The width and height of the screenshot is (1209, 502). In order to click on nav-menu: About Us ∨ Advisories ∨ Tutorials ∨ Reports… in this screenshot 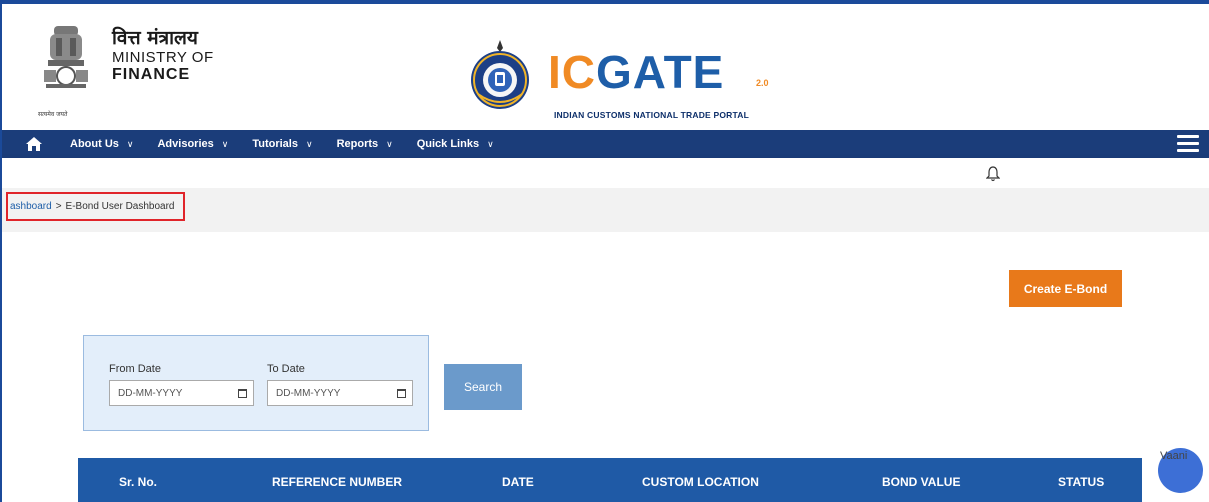, I will do `click(294, 144)`.